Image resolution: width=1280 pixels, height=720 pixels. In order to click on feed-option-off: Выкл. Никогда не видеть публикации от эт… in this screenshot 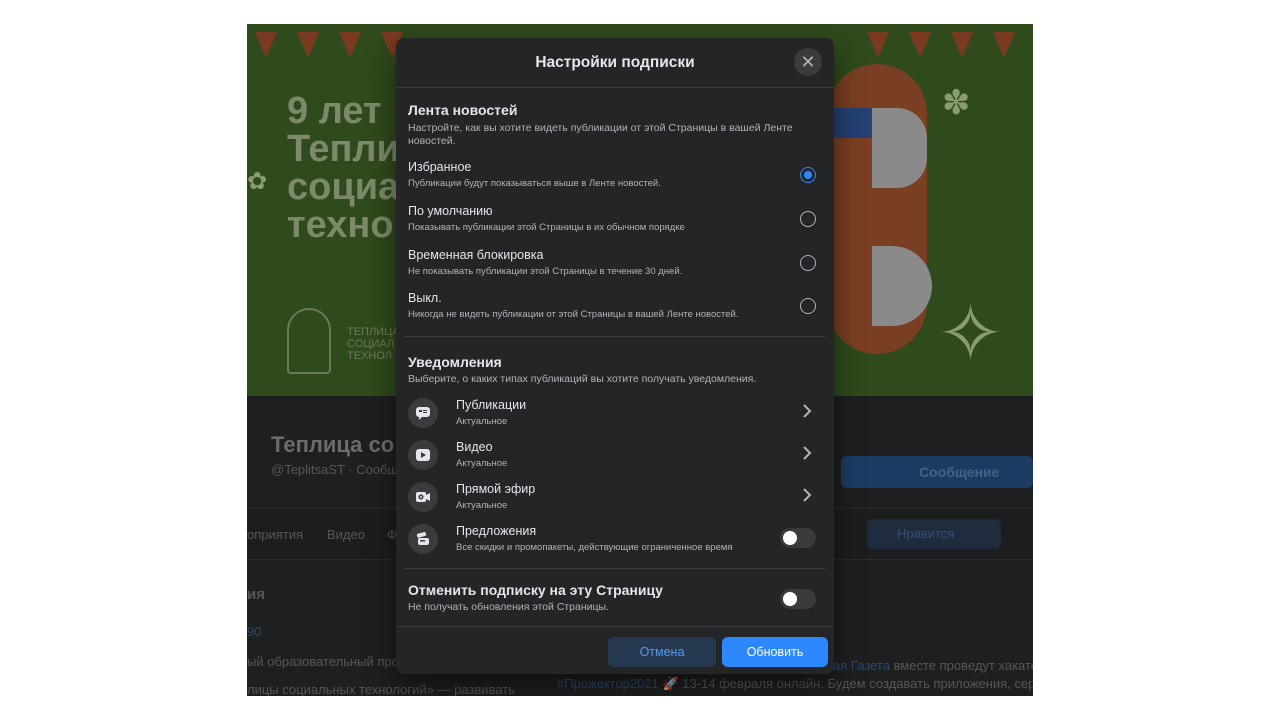, I will do `click(615, 311)`.